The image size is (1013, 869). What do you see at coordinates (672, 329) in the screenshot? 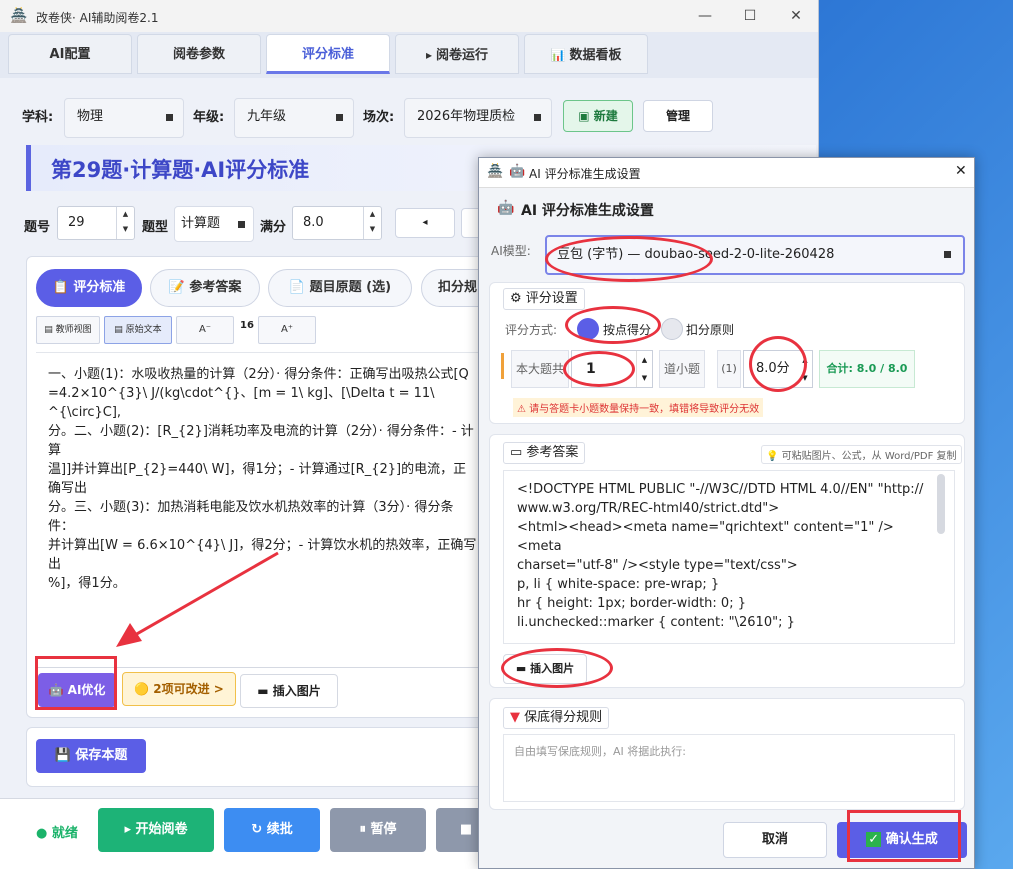
I see `radio-deduct-icon` at bounding box center [672, 329].